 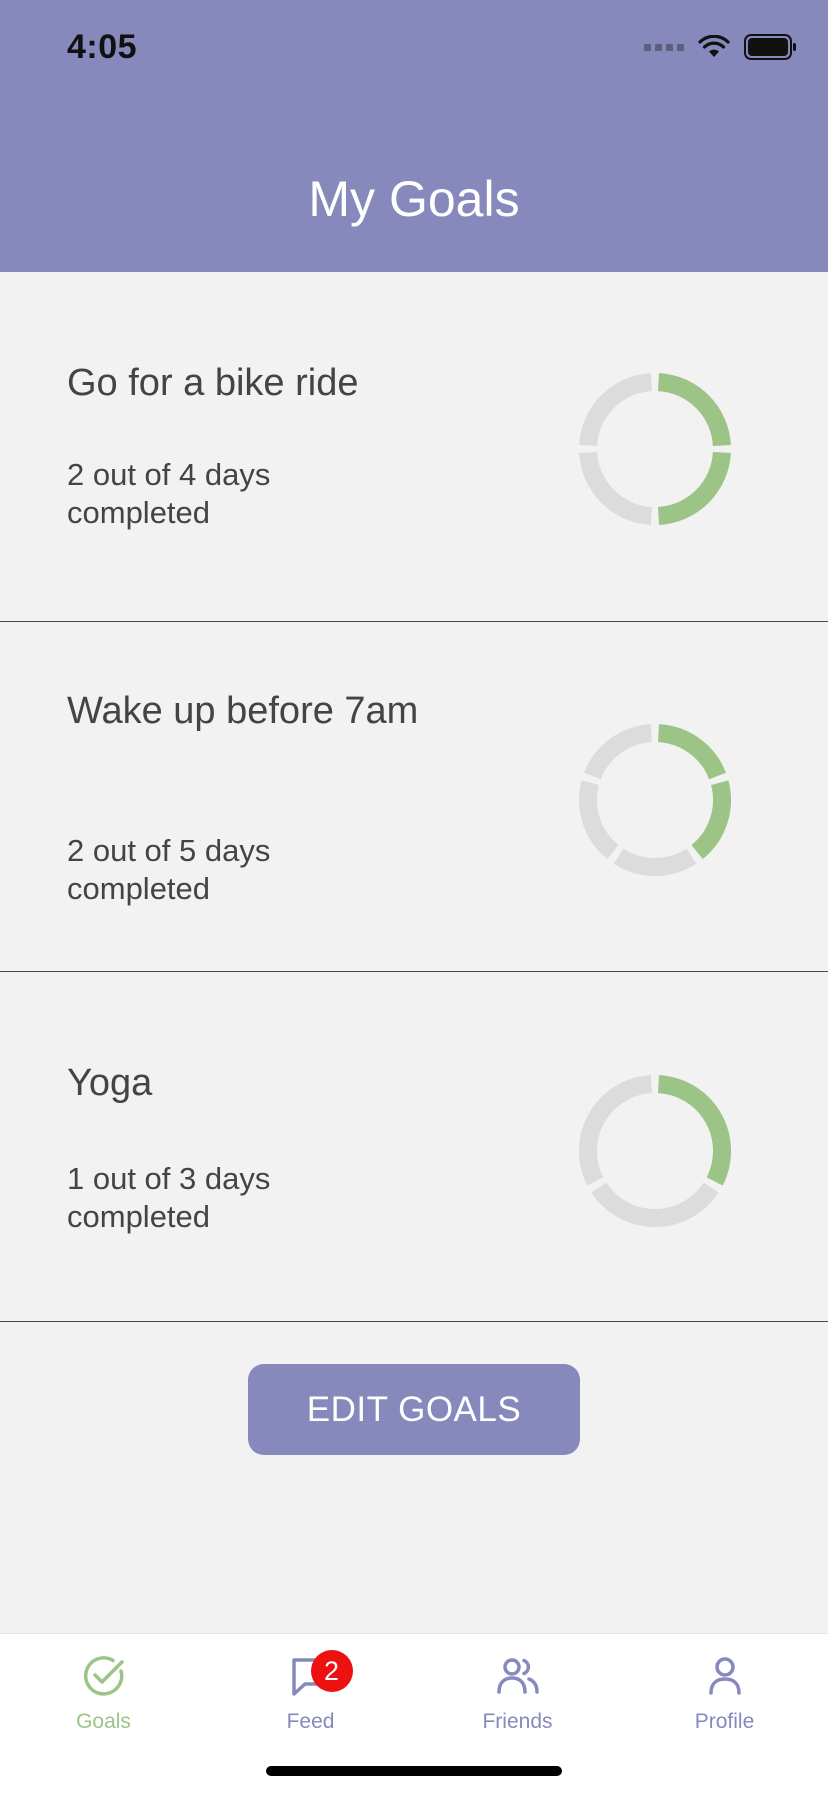 What do you see at coordinates (414, 1771) in the screenshot?
I see `home-indicator` at bounding box center [414, 1771].